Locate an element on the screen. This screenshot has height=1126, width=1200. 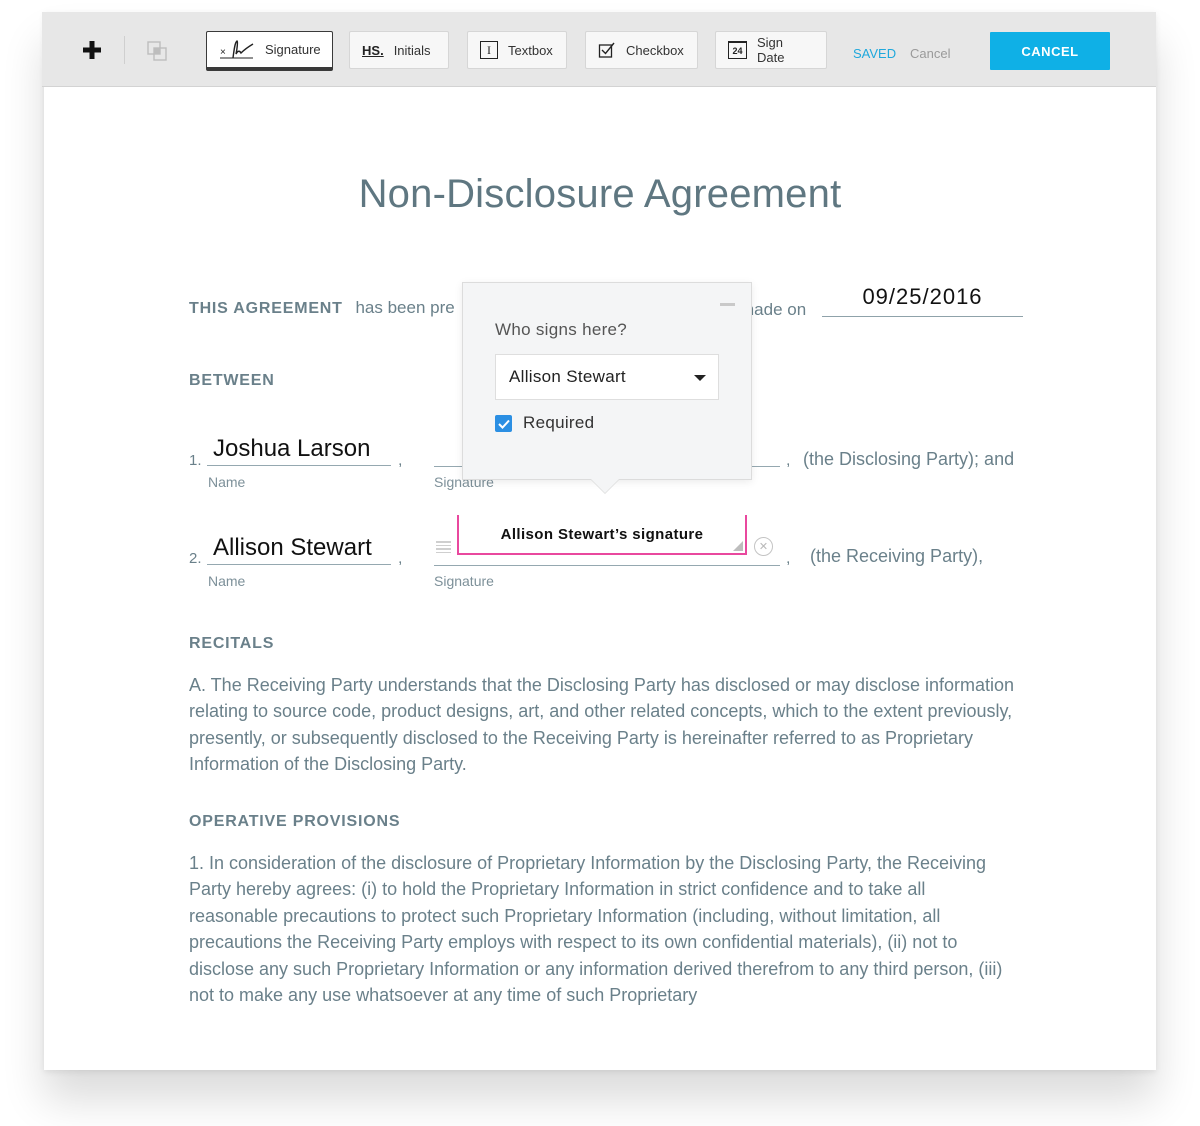
resize-handle-icon is located at coordinates (738, 546).